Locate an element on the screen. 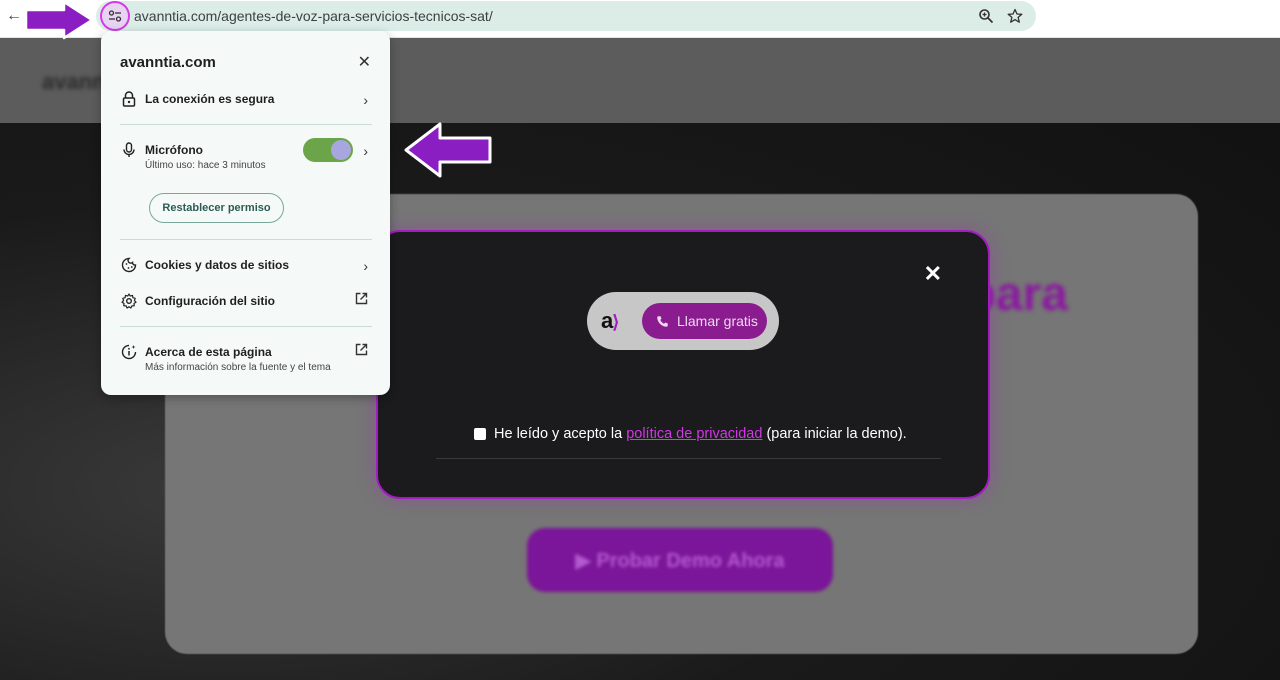 This screenshot has height=680, width=1280. info-icon is located at coordinates (129, 352).